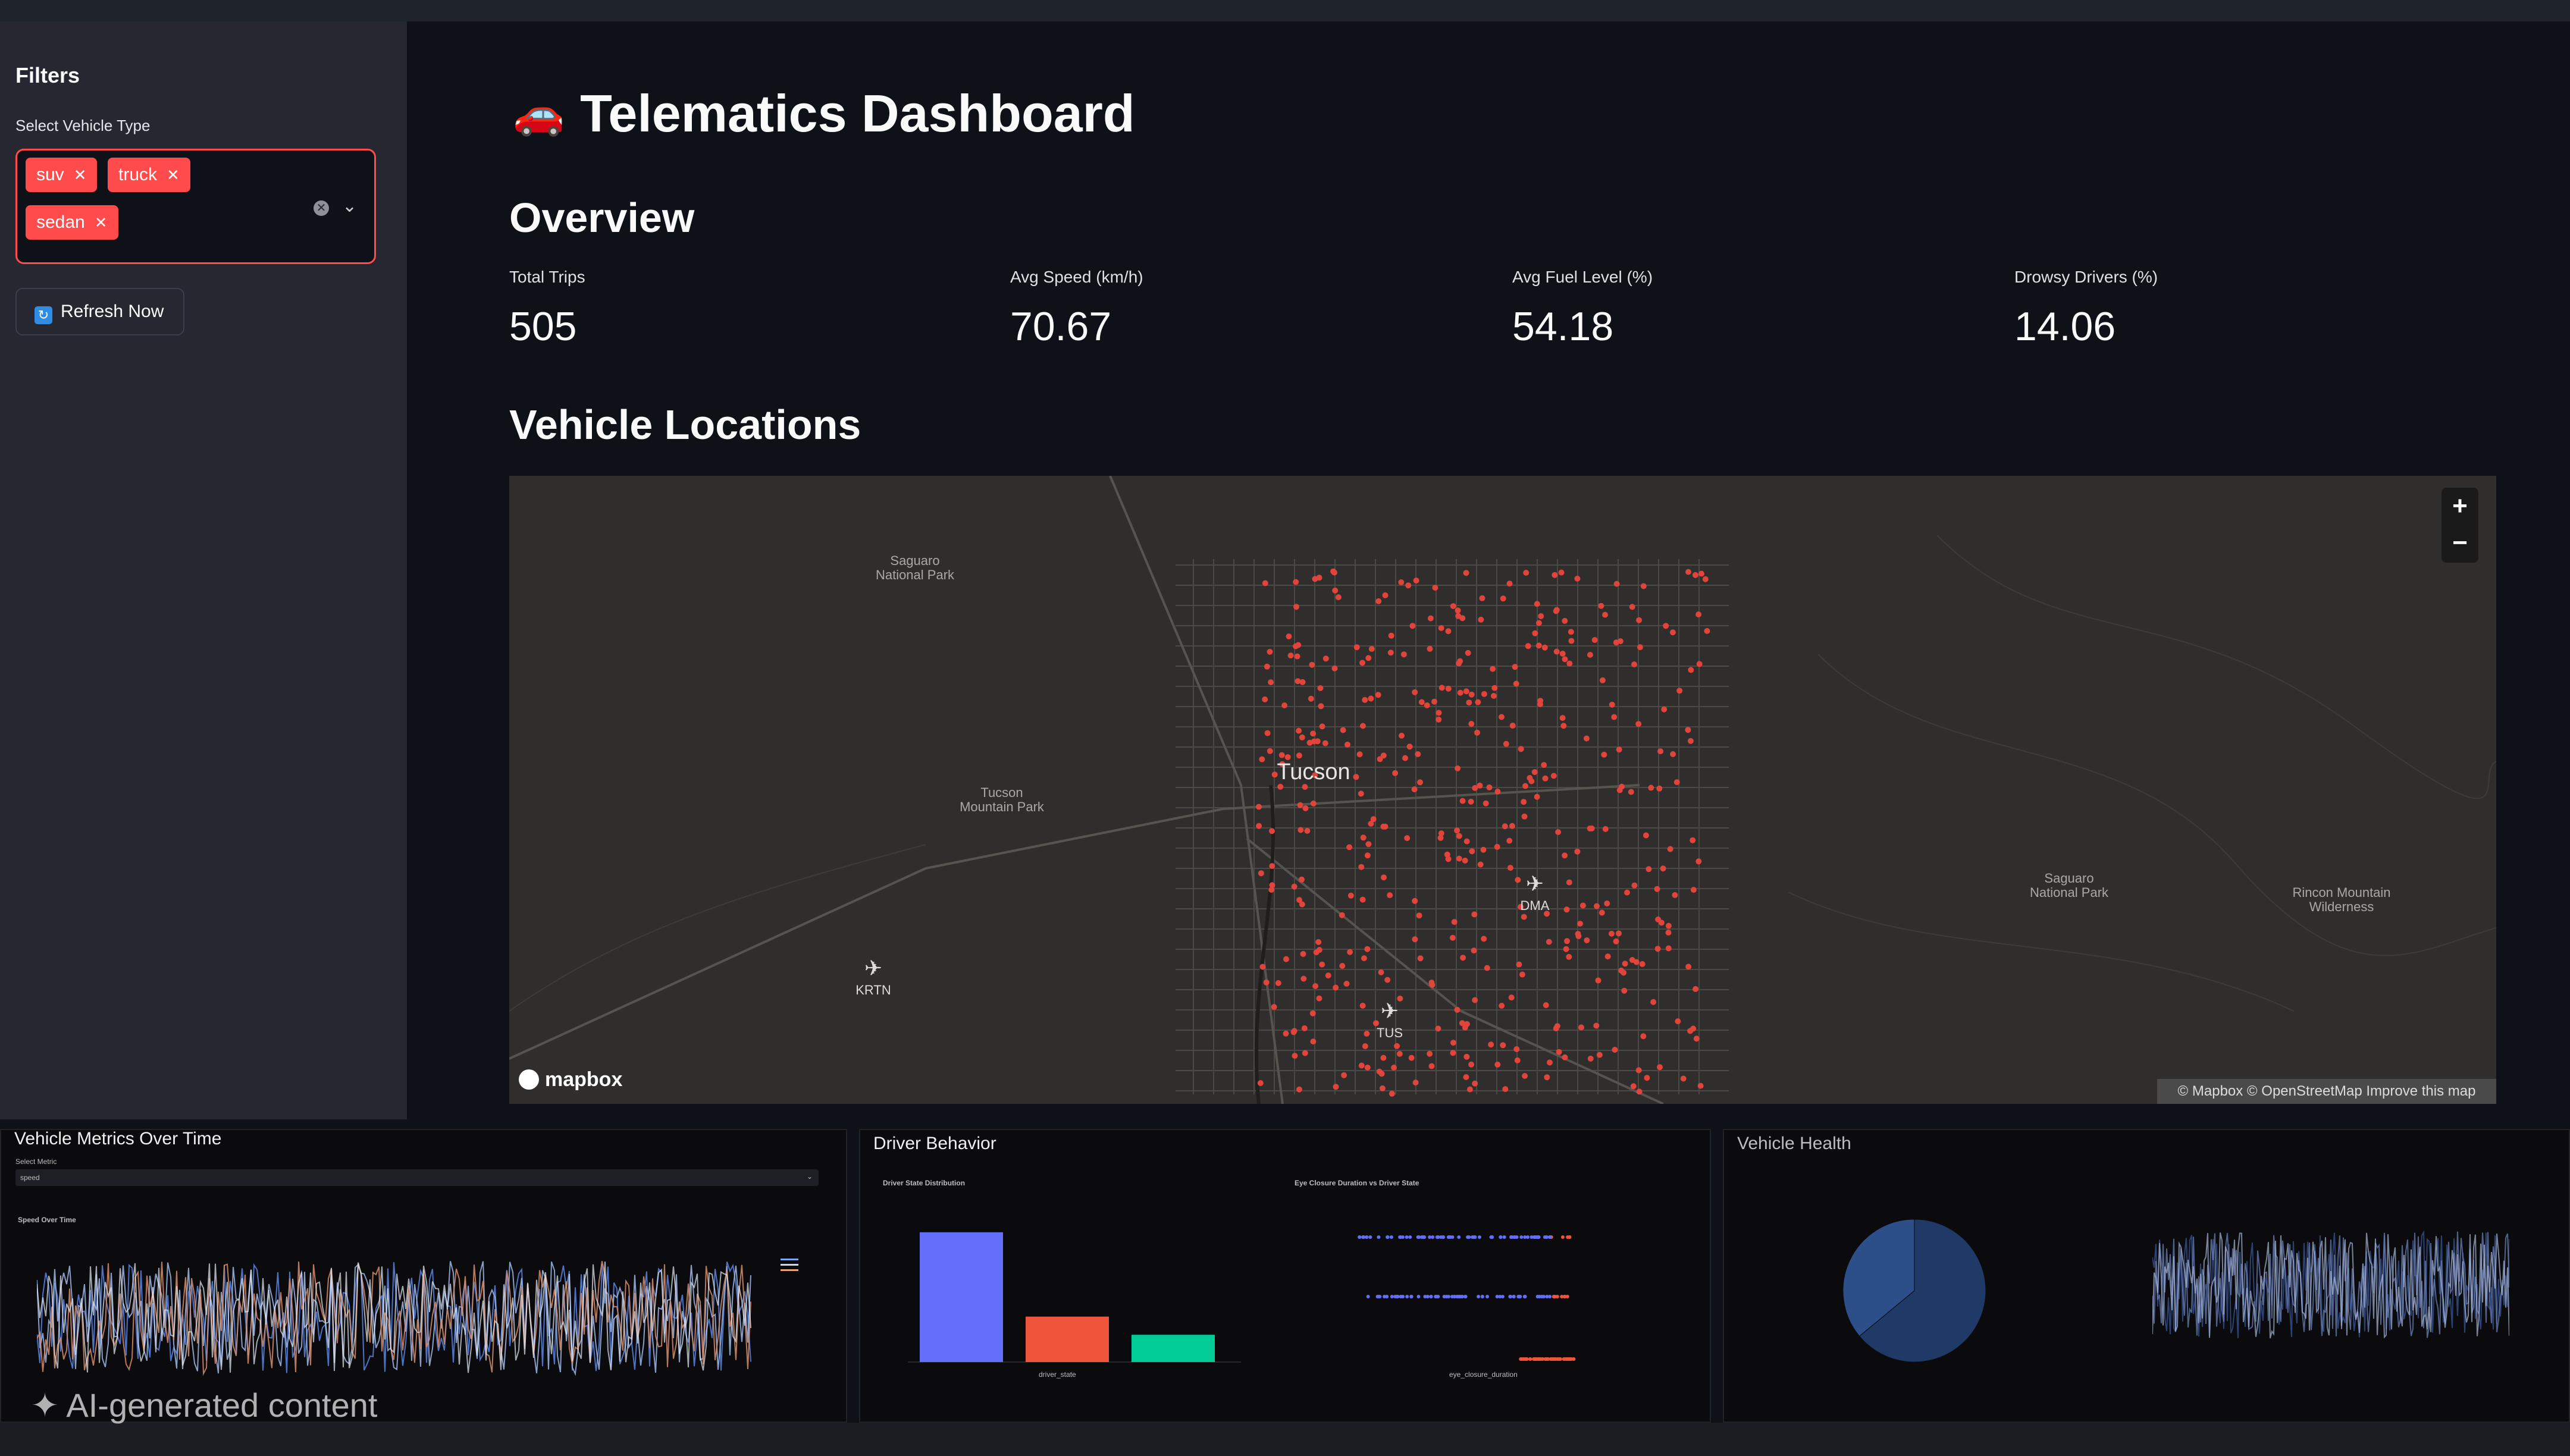 This screenshot has height=1456, width=2570. What do you see at coordinates (539, 113) in the screenshot?
I see `car-icon: 🚗` at bounding box center [539, 113].